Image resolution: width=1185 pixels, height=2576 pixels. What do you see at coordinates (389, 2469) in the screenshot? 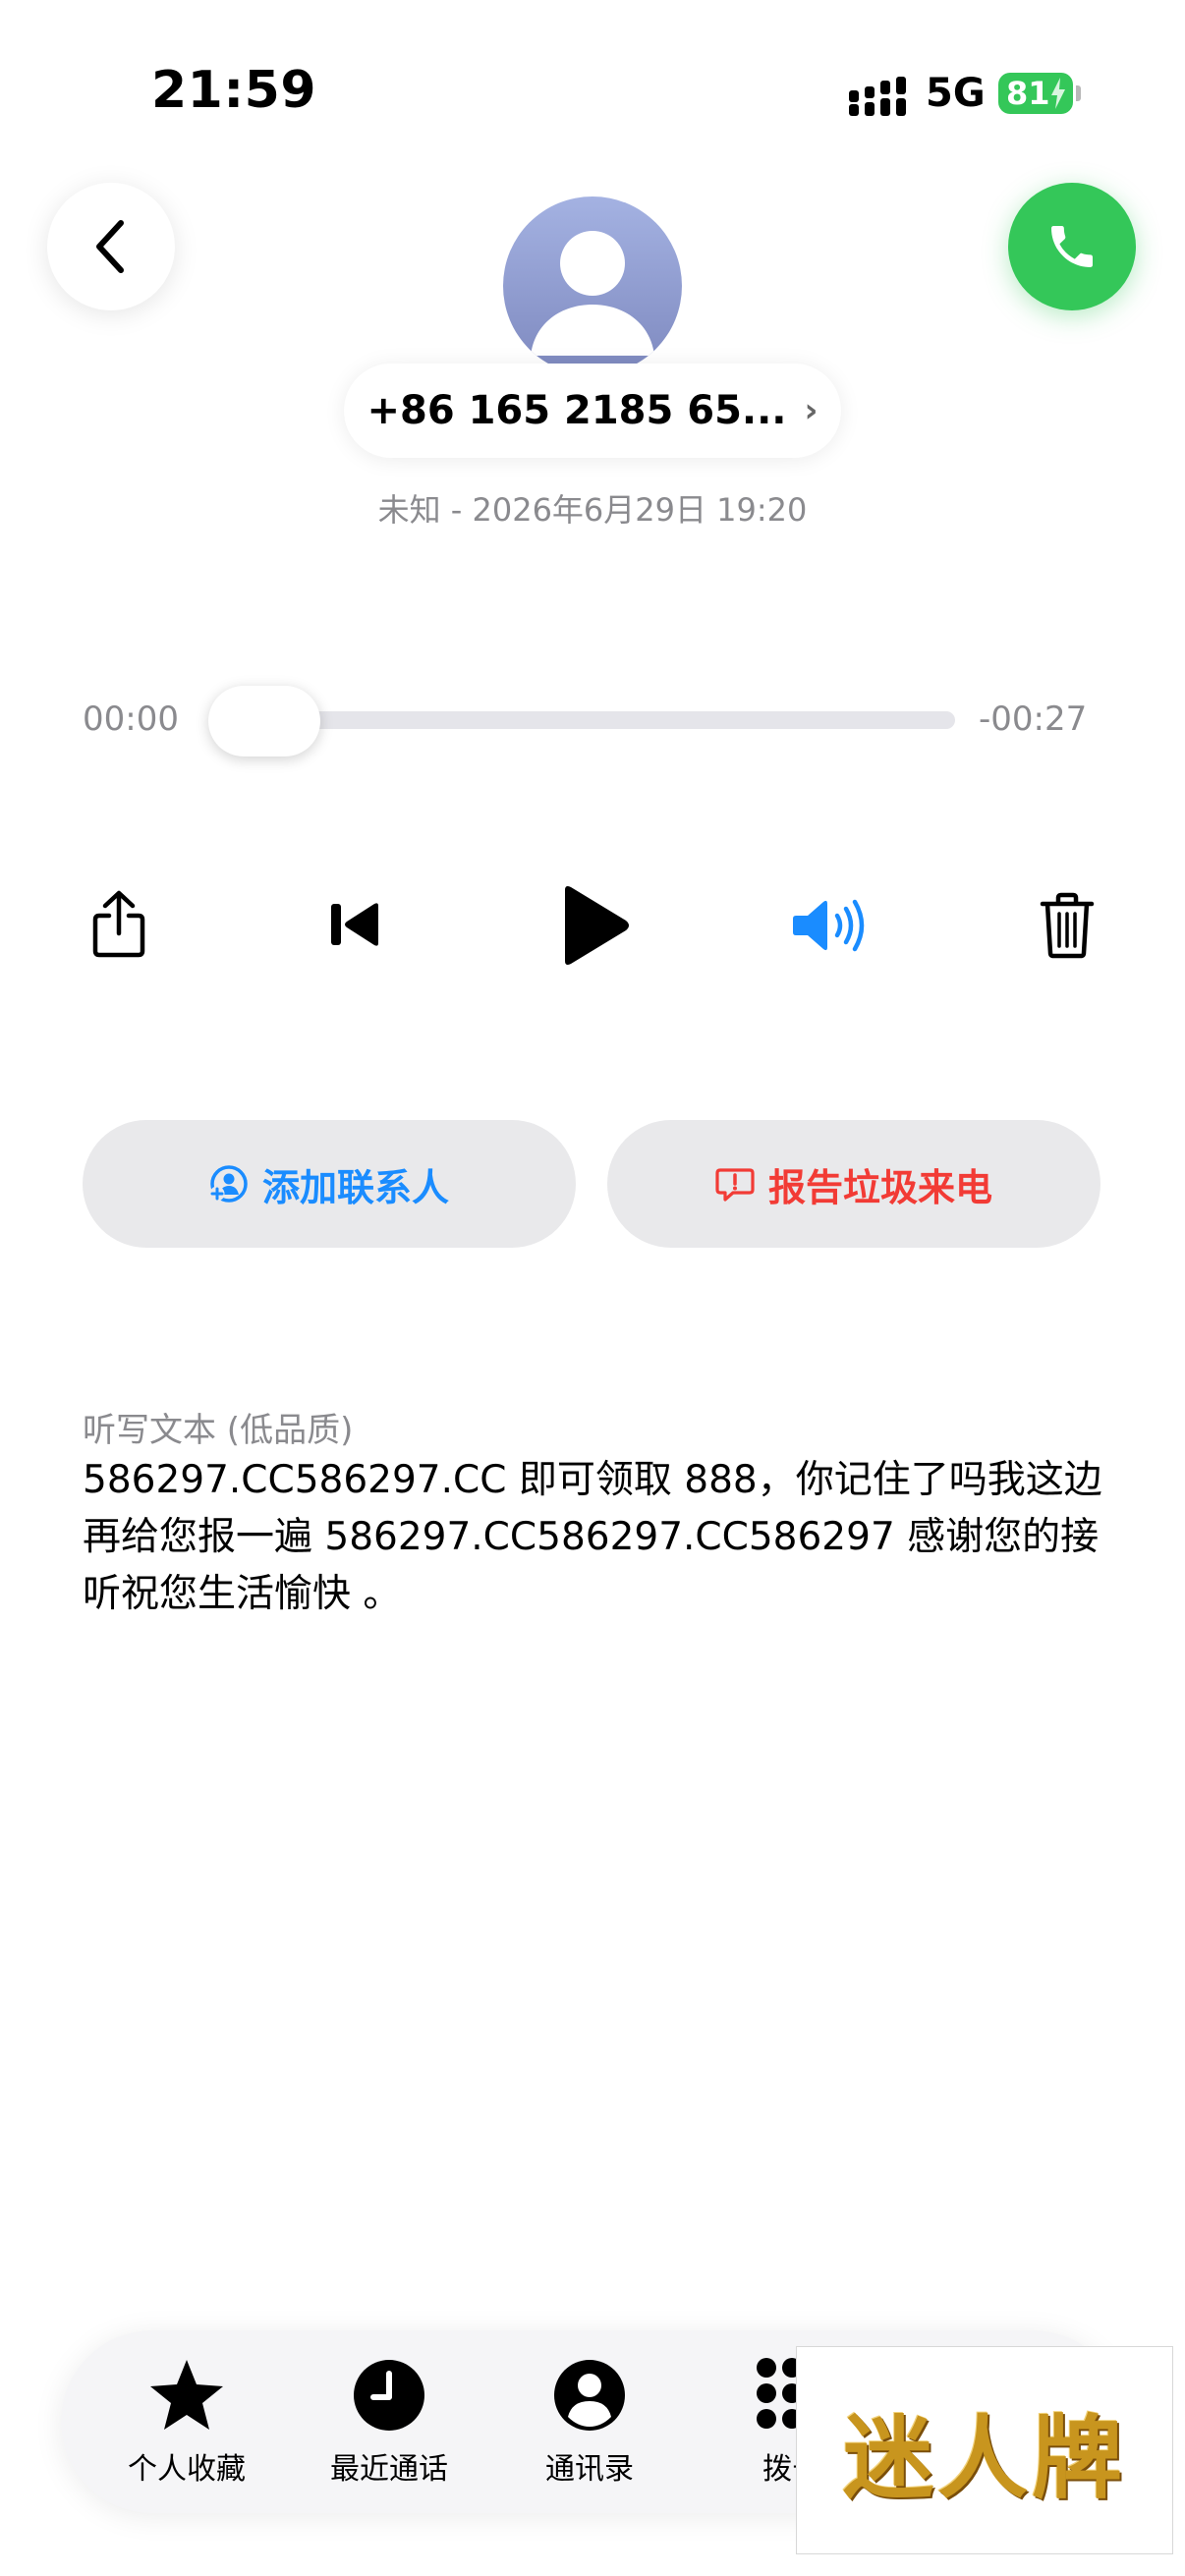
I see `tab-recents-label: 最近通话` at bounding box center [389, 2469].